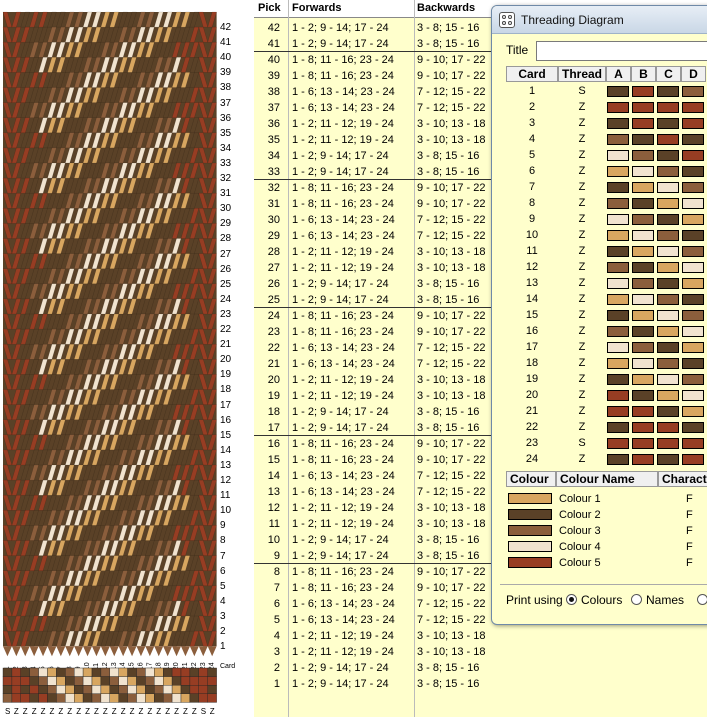 This screenshot has width=707, height=717. Describe the element at coordinates (606, 459) in the screenshot. I see `card-row: 24 Z` at that location.